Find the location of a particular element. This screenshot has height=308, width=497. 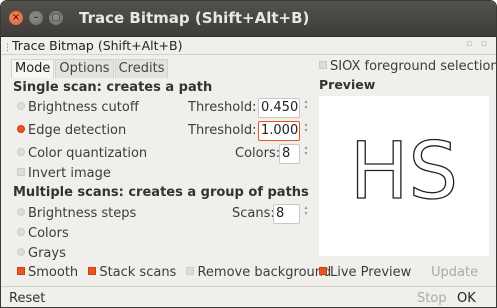

grays-radio: Grays is located at coordinates (41, 254).